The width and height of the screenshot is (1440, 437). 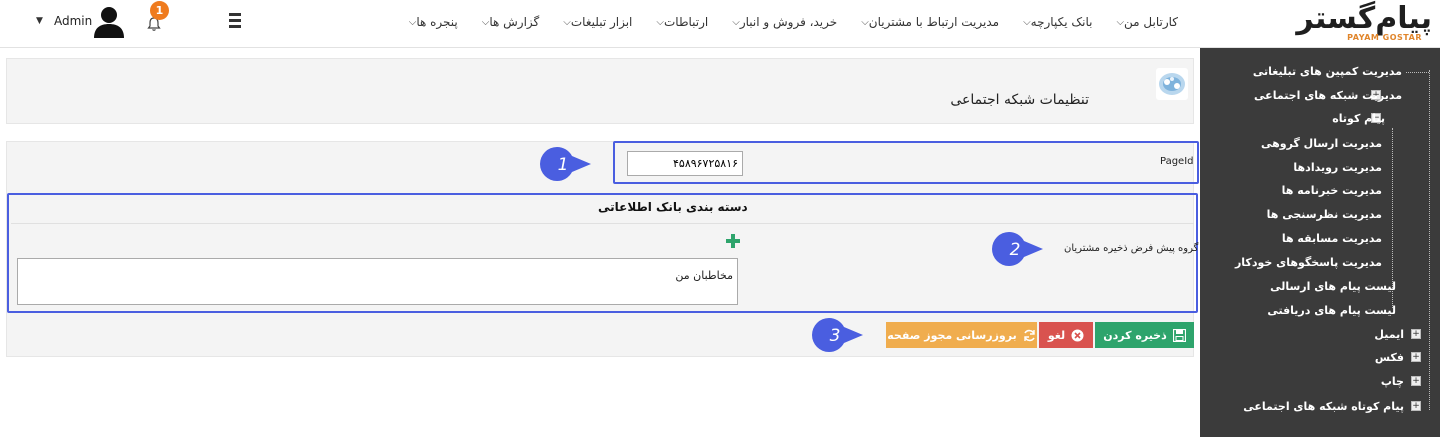 What do you see at coordinates (1389, 334) in the screenshot?
I see `sidebar-item-email: ایمیل` at bounding box center [1389, 334].